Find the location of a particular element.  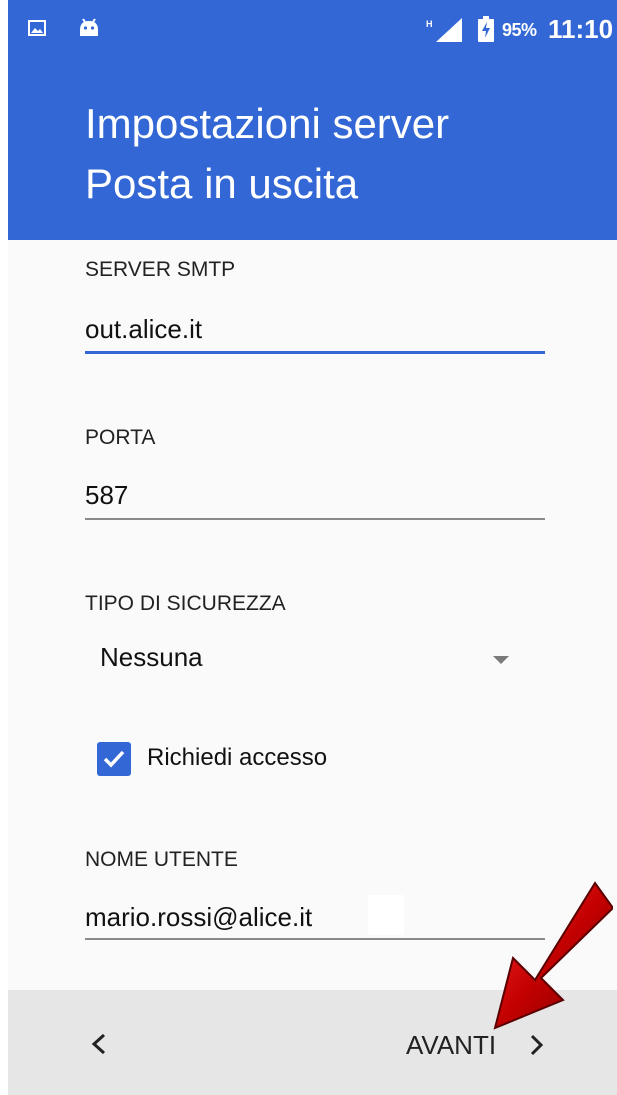

signal-icon: H is located at coordinates (444, 30).